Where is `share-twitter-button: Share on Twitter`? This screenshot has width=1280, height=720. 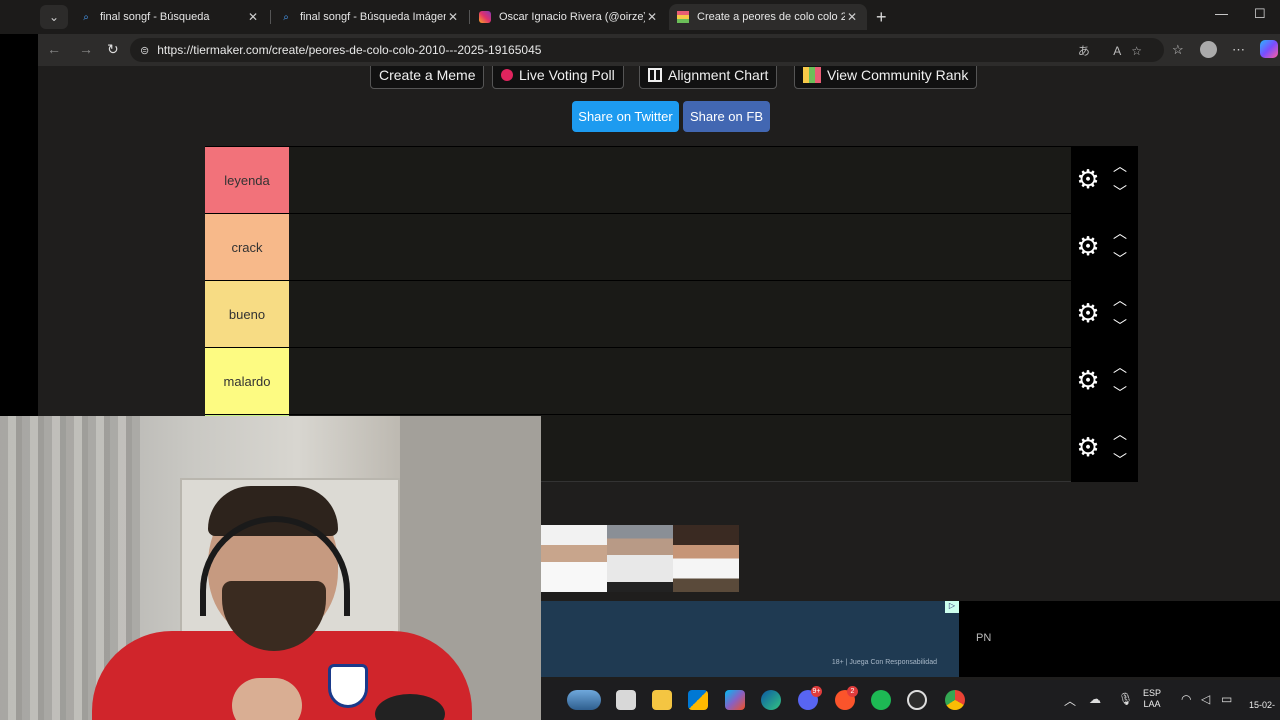
share-twitter-button: Share on Twitter is located at coordinates (625, 116).